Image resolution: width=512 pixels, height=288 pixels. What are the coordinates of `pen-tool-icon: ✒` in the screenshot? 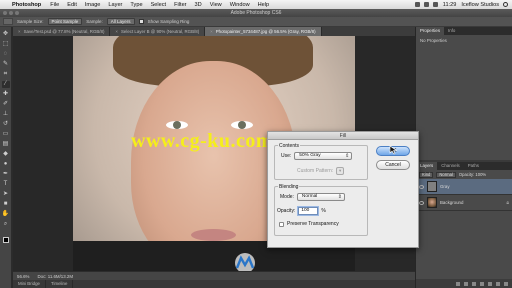 It's located at (6, 174).